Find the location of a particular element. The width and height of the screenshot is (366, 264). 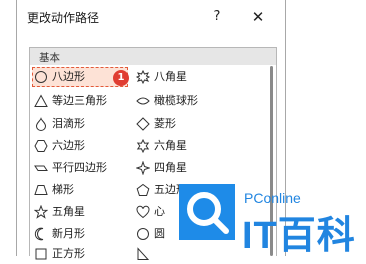

item-label: 圆 is located at coordinates (159, 233).